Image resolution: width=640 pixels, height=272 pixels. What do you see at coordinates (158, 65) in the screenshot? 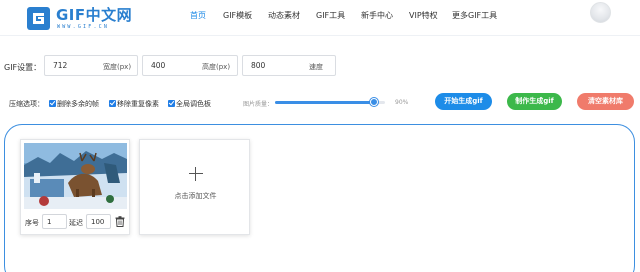
I see `height-value: 400` at bounding box center [158, 65].